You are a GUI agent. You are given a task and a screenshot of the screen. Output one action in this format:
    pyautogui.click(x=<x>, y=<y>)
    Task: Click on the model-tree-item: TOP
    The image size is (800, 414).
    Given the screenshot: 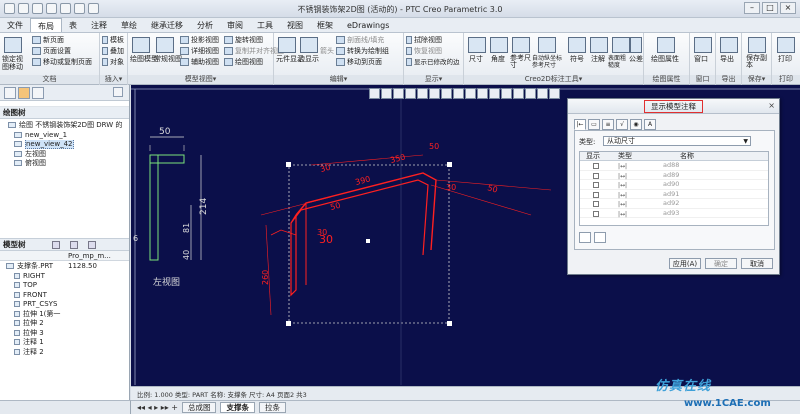 What is the action you would take?
    pyautogui.click(x=67, y=286)
    